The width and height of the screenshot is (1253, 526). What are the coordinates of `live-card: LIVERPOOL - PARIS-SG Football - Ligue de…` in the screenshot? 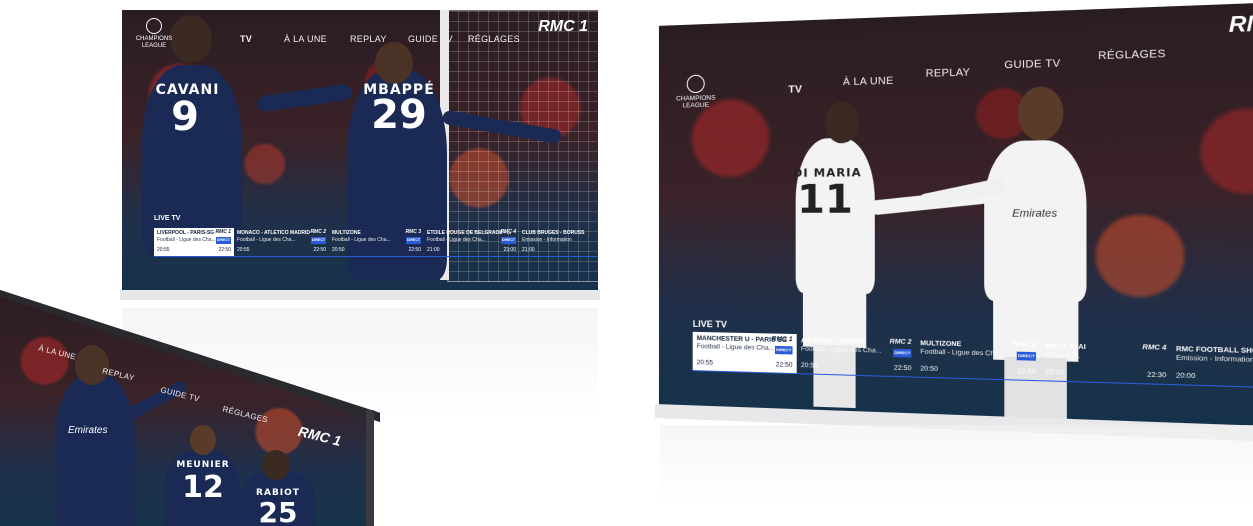 It's located at (194, 242).